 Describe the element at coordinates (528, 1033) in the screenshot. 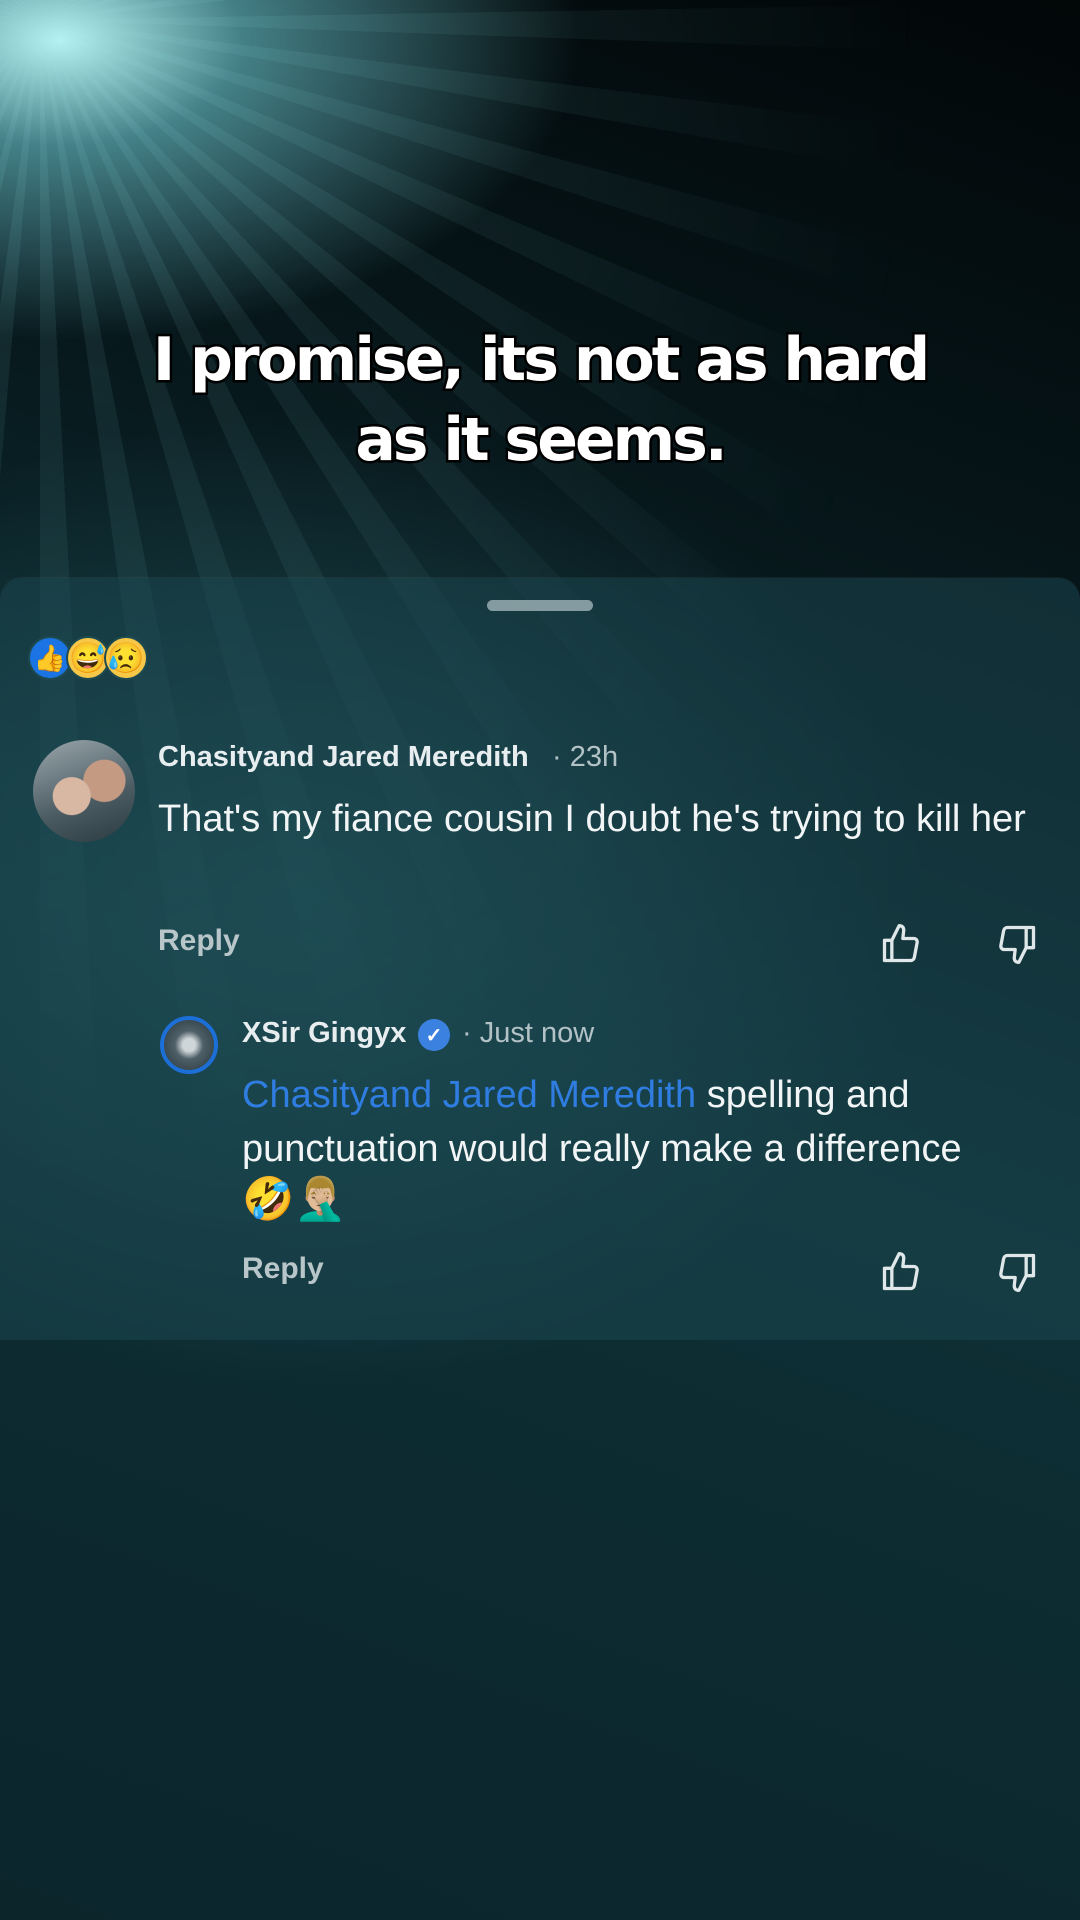

I see `reply-time: · Just now` at that location.